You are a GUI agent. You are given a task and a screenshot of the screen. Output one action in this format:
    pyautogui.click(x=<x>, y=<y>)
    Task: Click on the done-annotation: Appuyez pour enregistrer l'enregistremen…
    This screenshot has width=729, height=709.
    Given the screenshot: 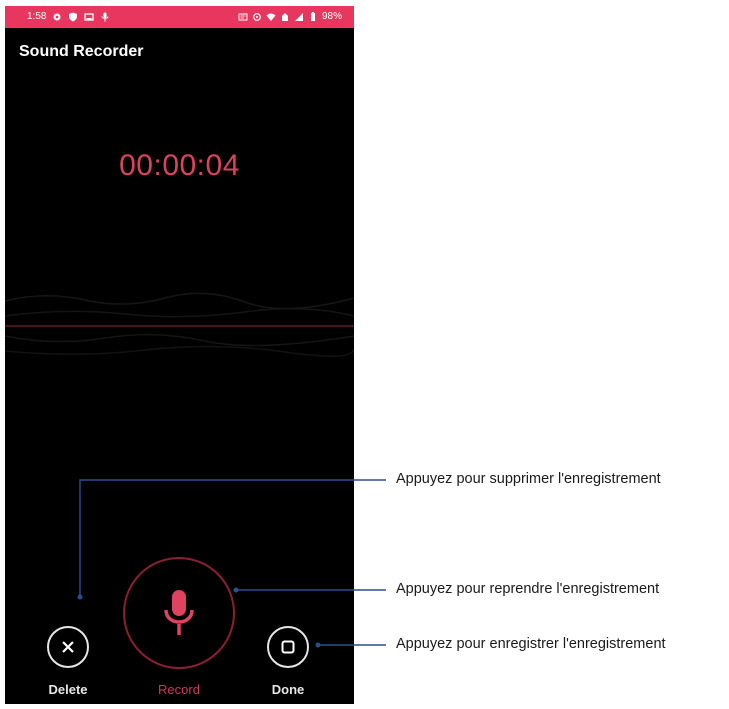 What is the action you would take?
    pyautogui.click(x=531, y=644)
    